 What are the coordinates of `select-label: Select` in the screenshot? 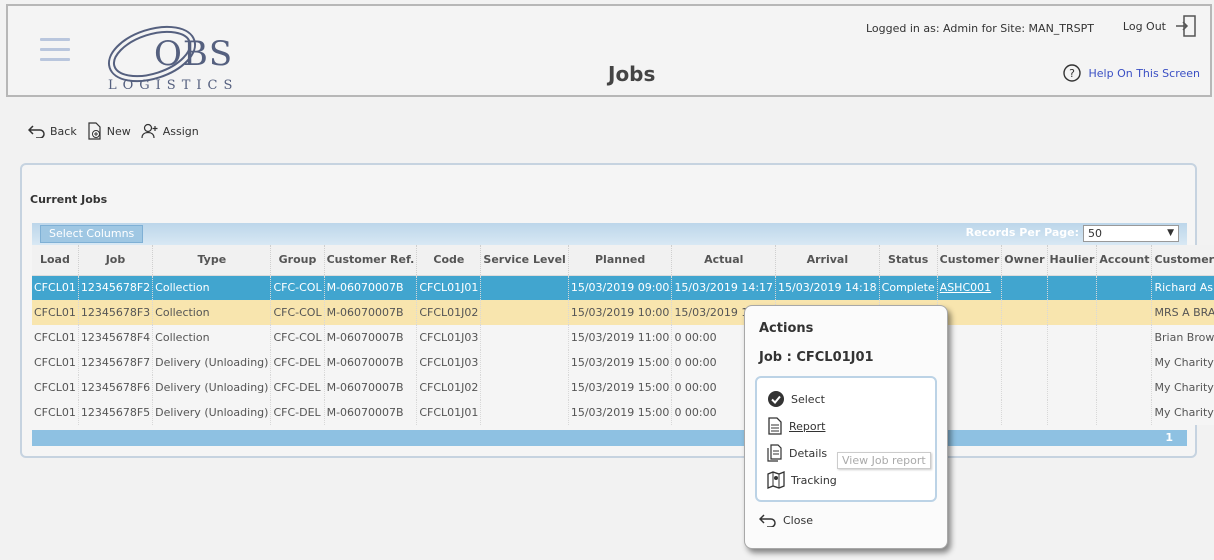 It's located at (808, 399).